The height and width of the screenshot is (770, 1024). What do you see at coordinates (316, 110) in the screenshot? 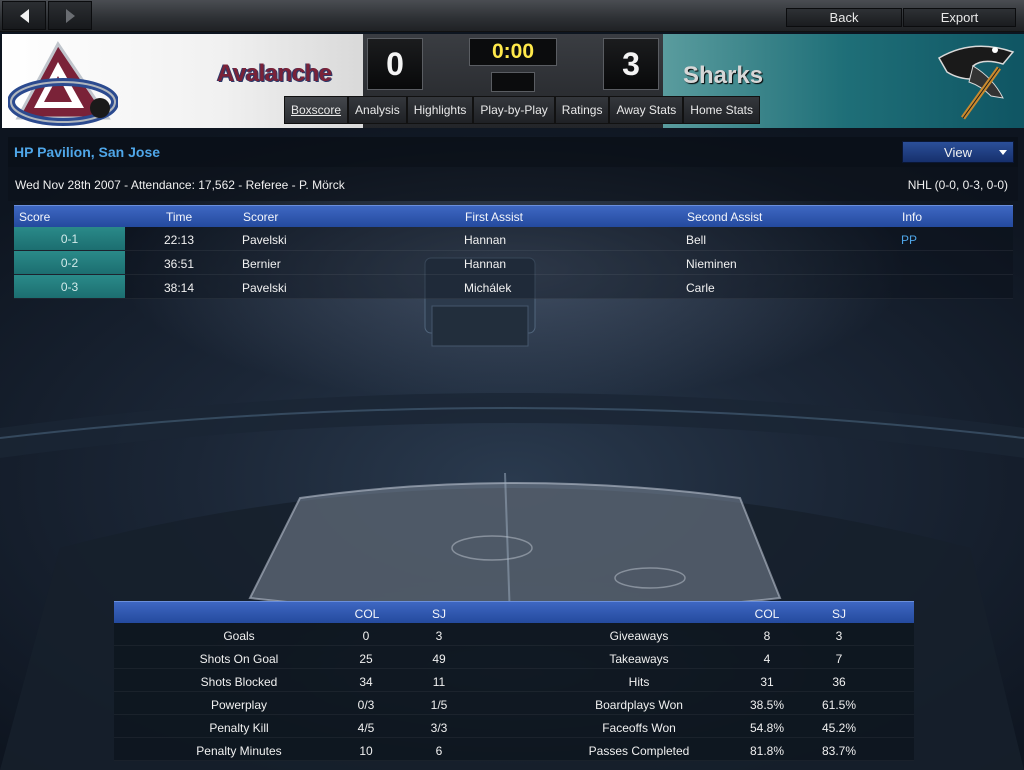
I see `tab-boxscore: Boxscore` at bounding box center [316, 110].